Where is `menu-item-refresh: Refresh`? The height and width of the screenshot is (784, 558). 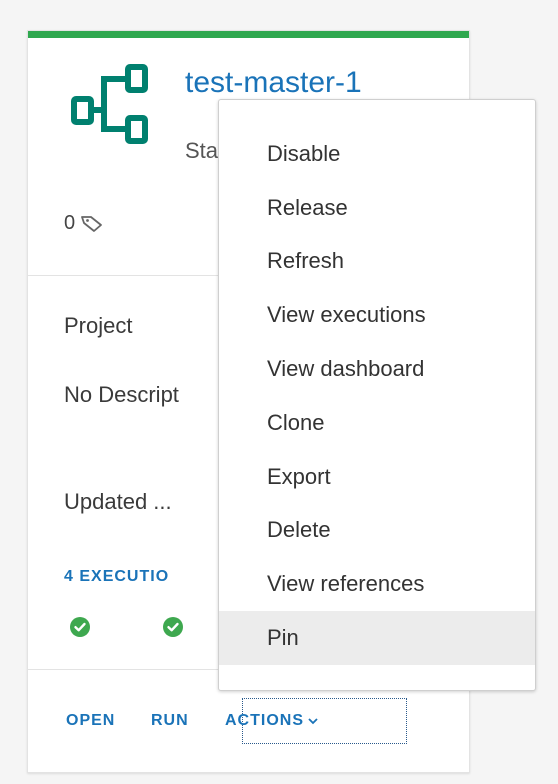 menu-item-refresh: Refresh is located at coordinates (377, 261).